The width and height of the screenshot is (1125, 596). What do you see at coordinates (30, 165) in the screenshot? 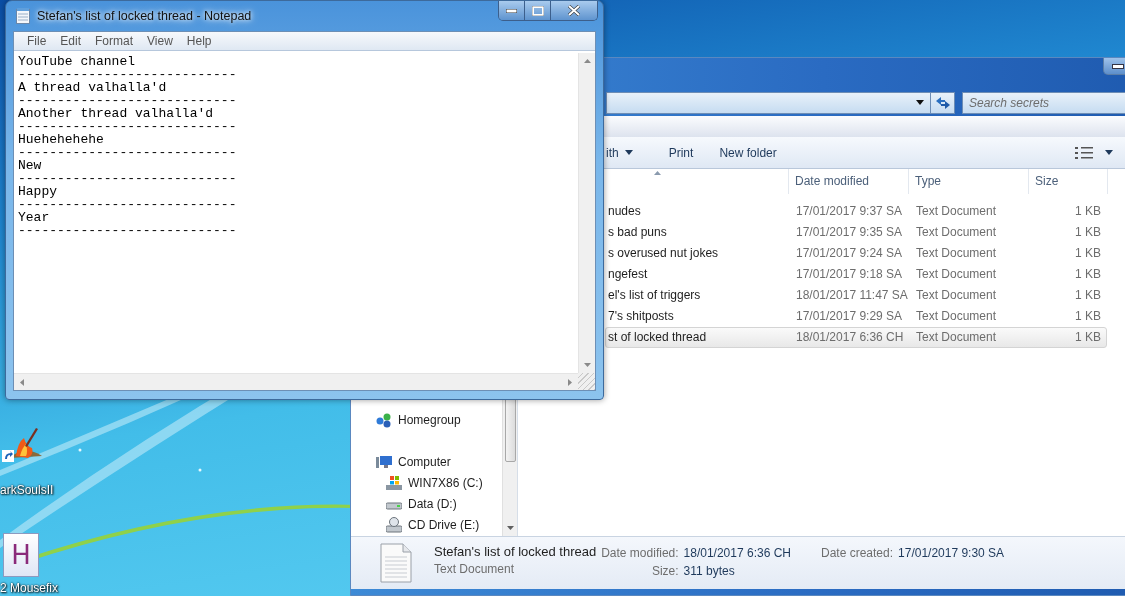
I see `text-line: New` at bounding box center [30, 165].